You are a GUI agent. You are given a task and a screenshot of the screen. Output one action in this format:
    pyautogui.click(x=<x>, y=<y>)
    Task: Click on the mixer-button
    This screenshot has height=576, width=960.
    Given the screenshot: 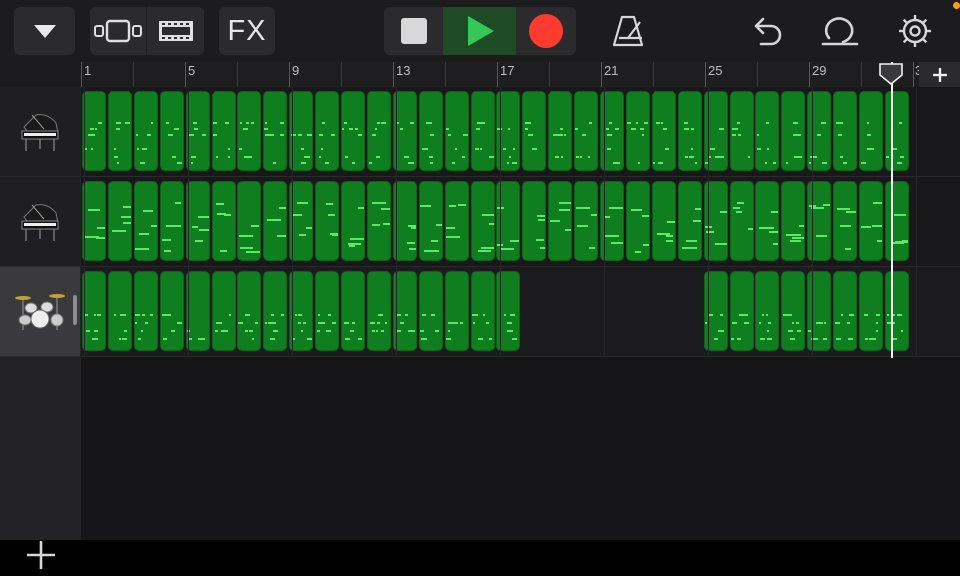 What is the action you would take?
    pyautogui.click(x=175, y=31)
    